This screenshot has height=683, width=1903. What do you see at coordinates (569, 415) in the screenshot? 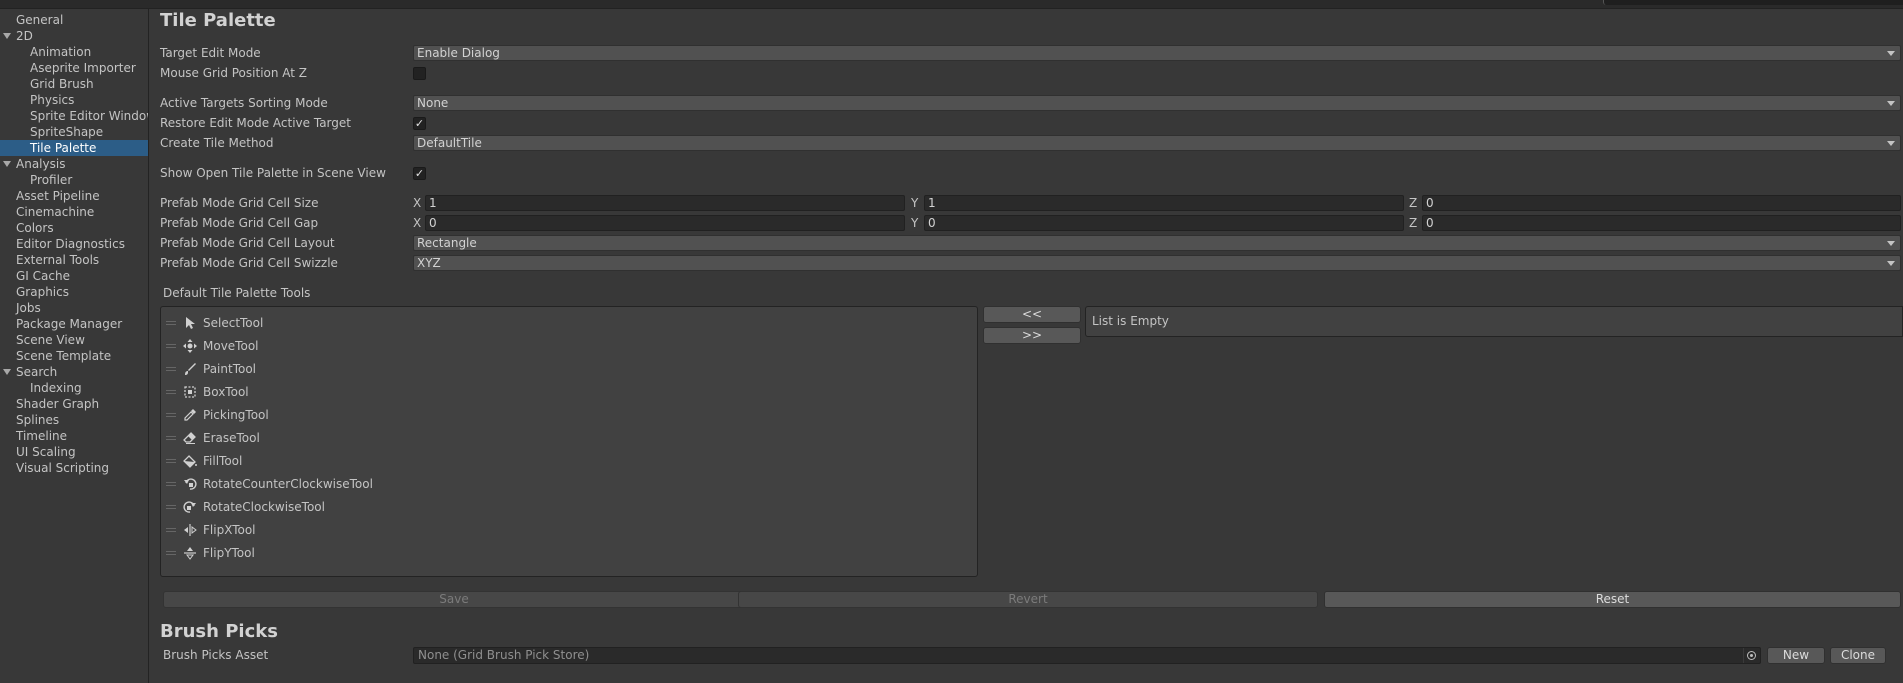
I see `list-item: PickingTool` at bounding box center [569, 415].